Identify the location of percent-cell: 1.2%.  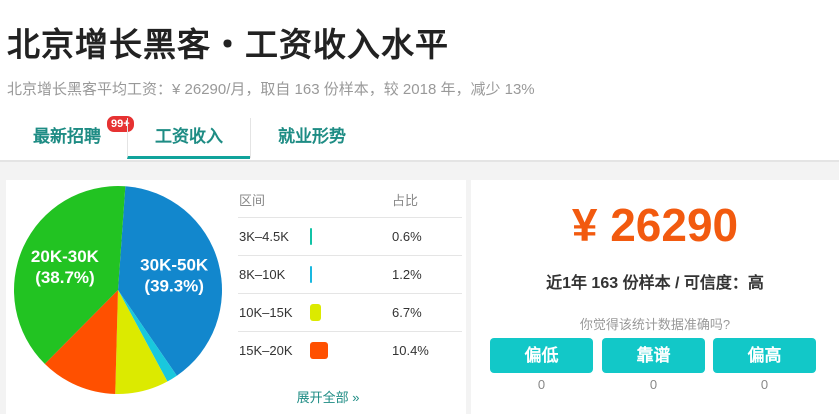
(407, 274).